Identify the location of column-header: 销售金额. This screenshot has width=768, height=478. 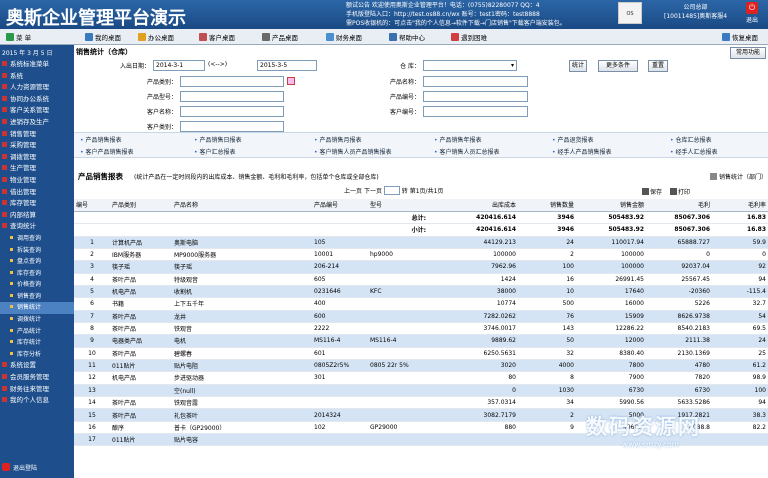
(611, 205).